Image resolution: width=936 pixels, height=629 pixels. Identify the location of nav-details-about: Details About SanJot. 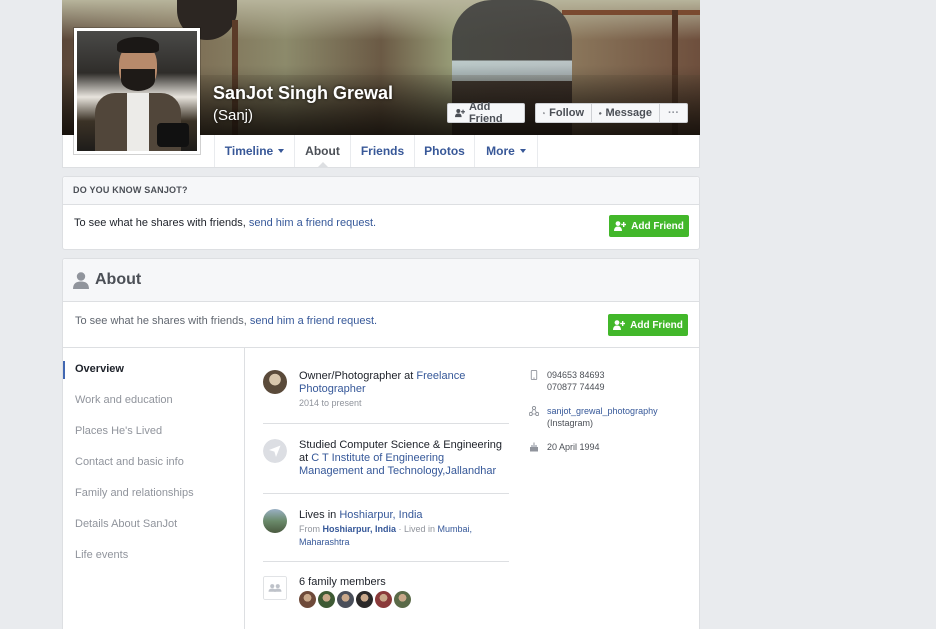
(126, 524).